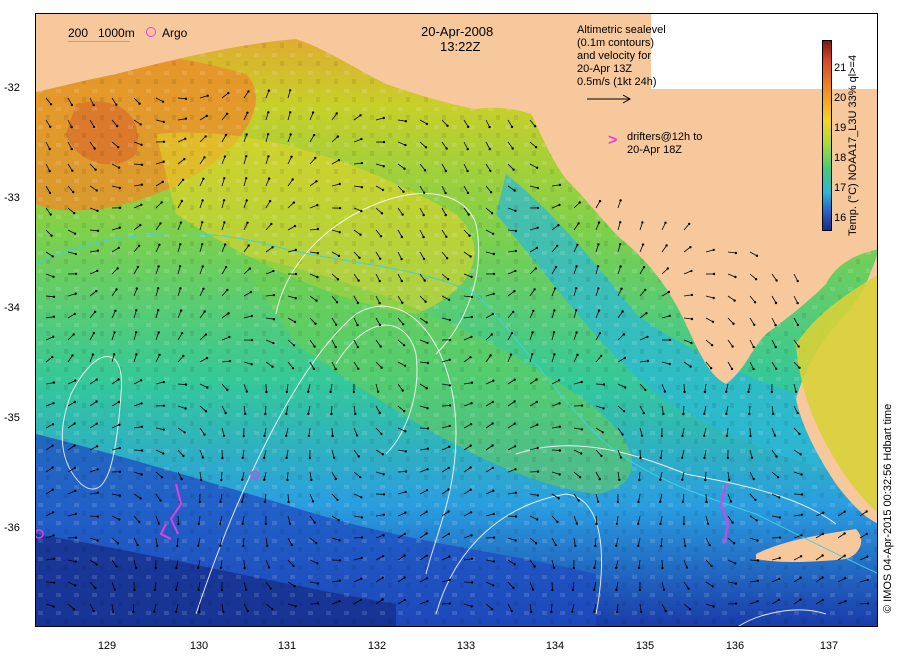  Describe the element at coordinates (466, 646) in the screenshot. I see `lon-label: 133` at that location.